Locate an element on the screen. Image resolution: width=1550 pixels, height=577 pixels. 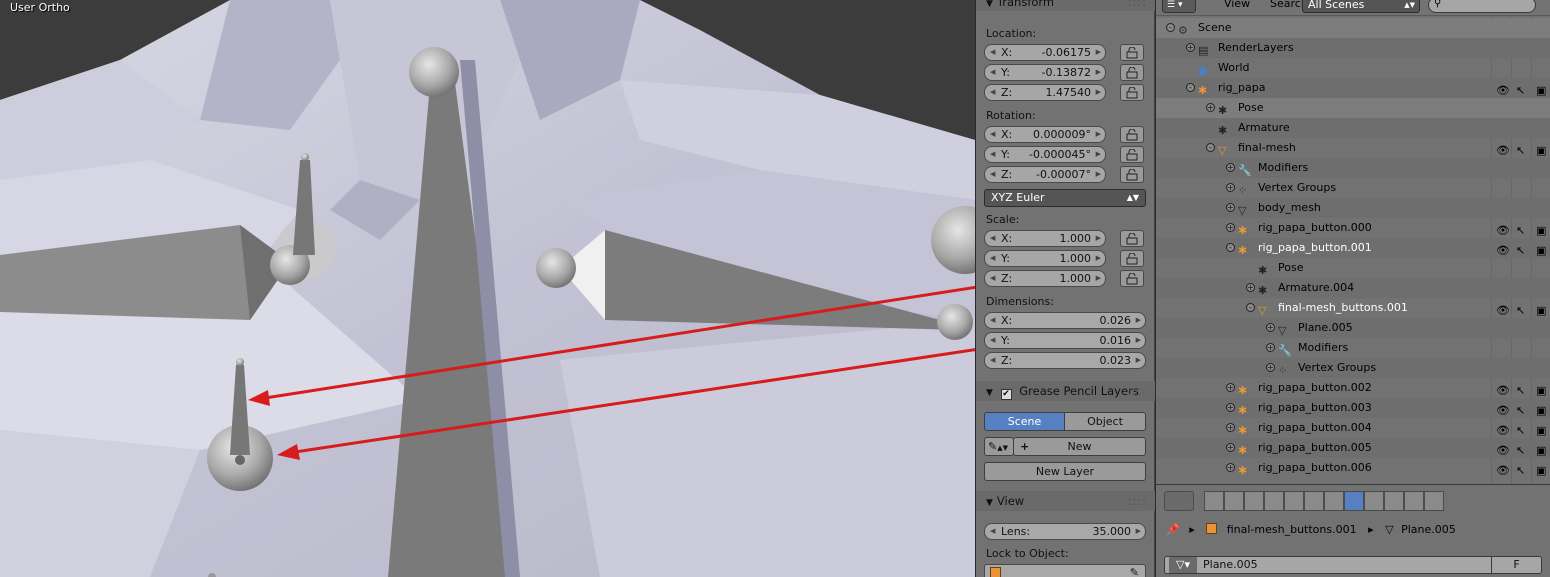
dimensions-y-field: ◀ Y: 0.016 ▶ is located at coordinates (1065, 340).